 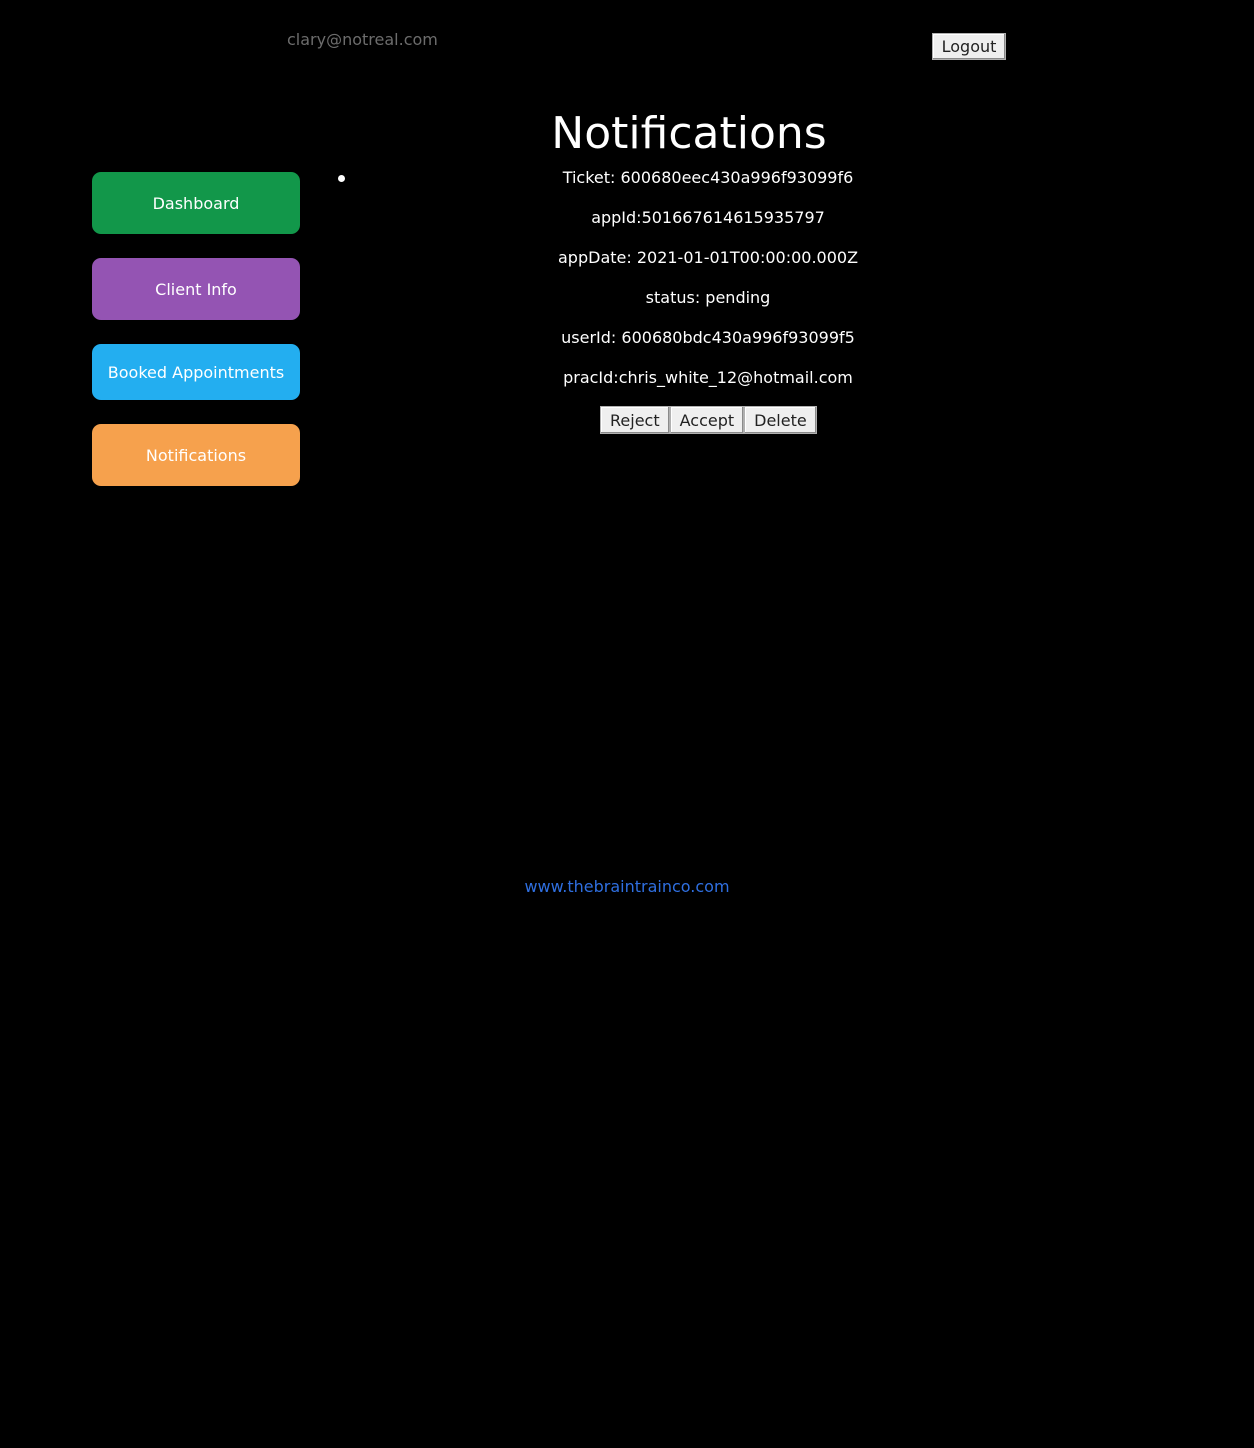 I want to click on page-title: Notifications, so click(x=689, y=133).